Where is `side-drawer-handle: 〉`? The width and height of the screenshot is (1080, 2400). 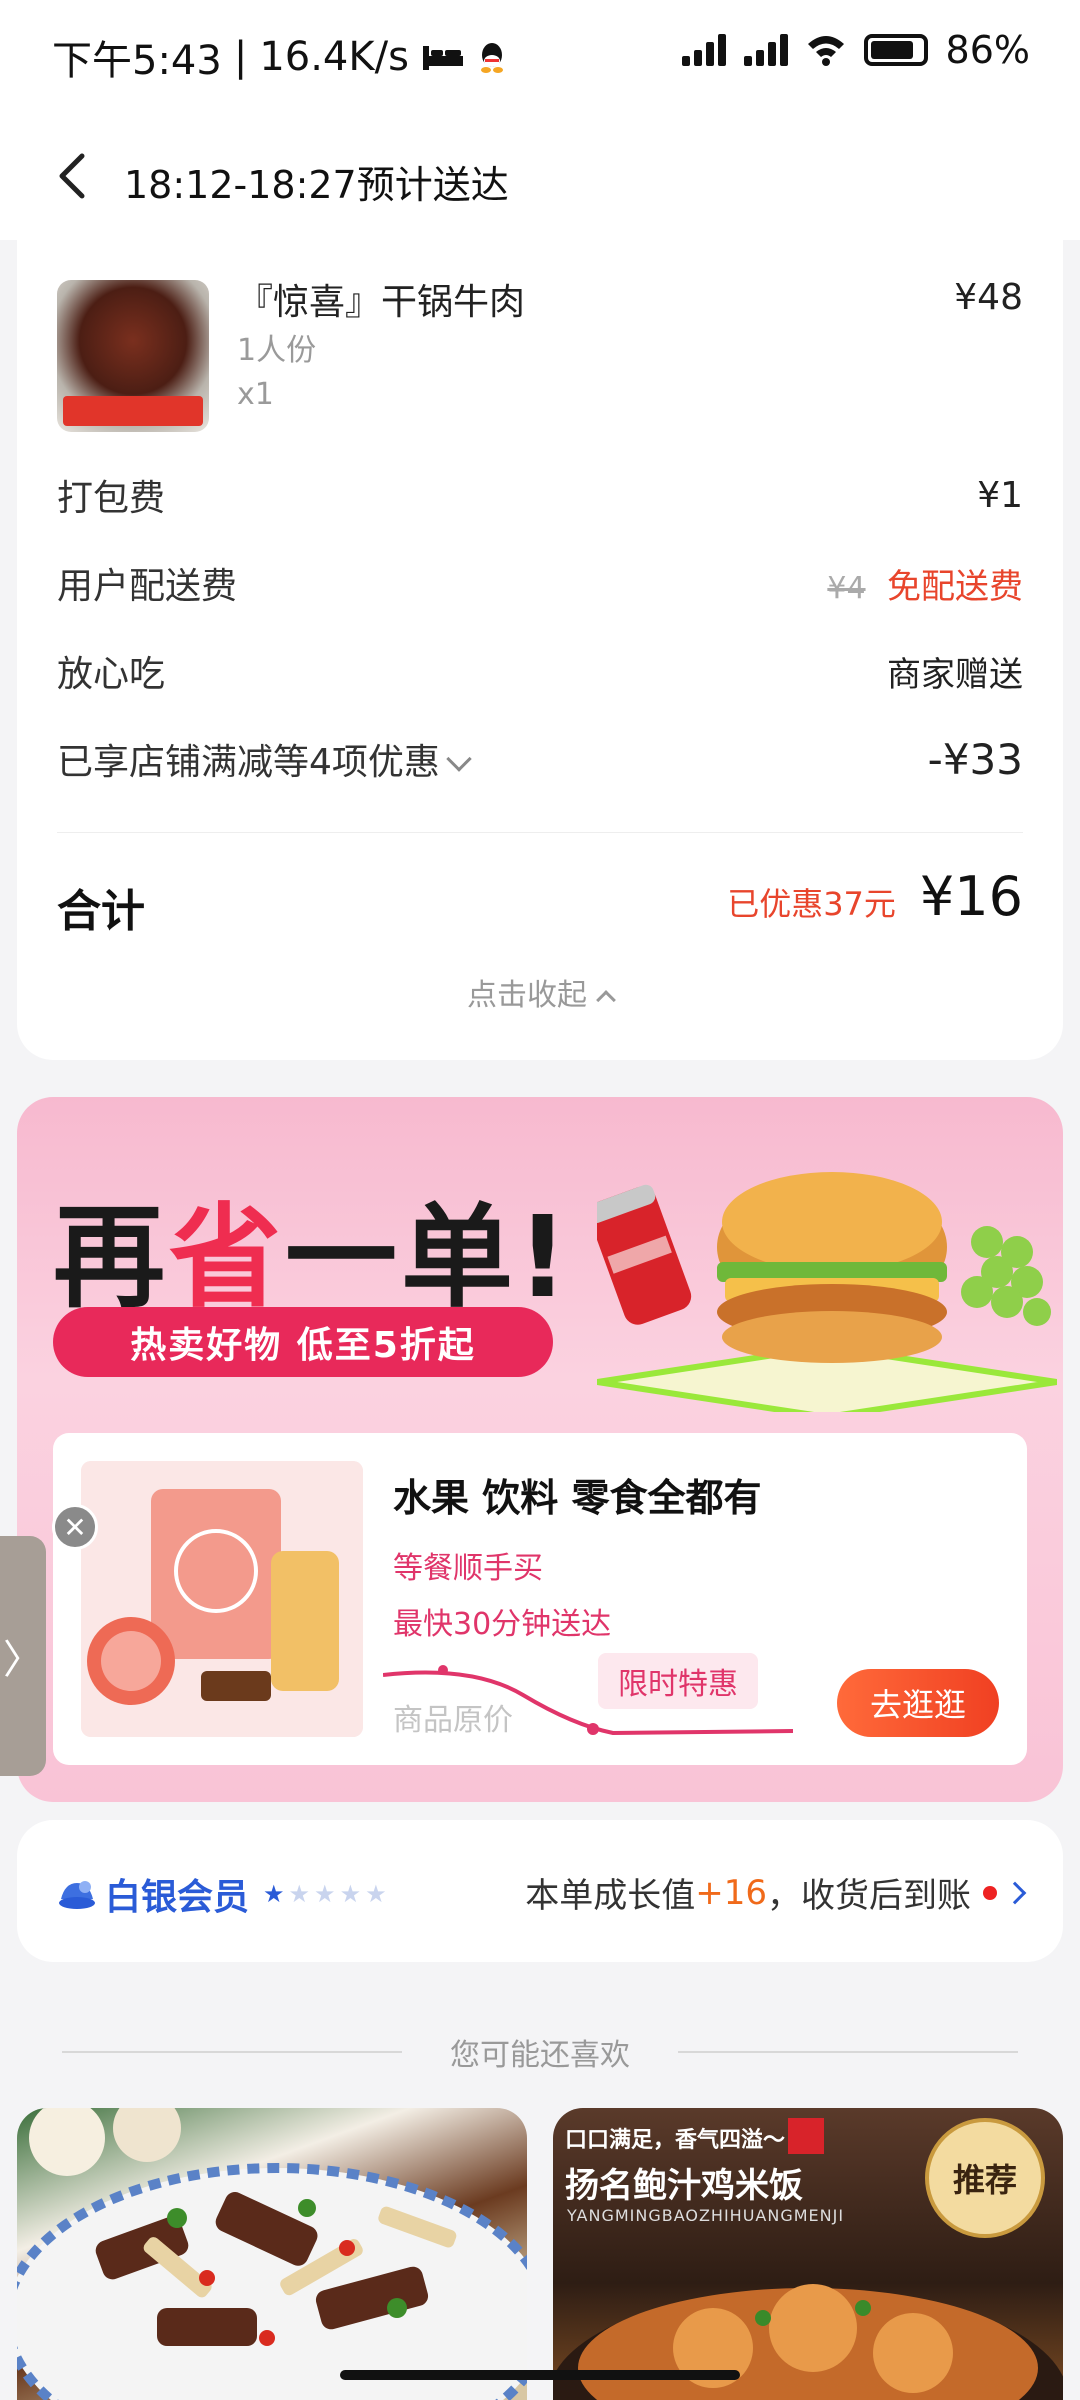 side-drawer-handle: 〉 is located at coordinates (23, 1656).